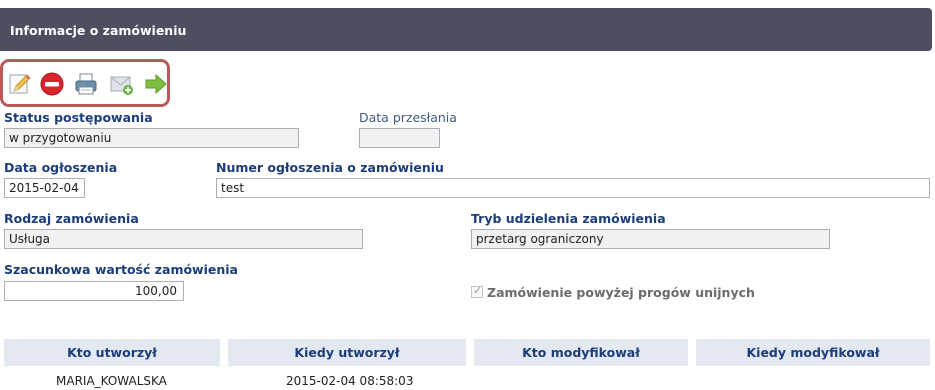 This screenshot has width=935, height=390. Describe the element at coordinates (581, 352) in the screenshot. I see `table-header-modified-by: Kto modyfikował` at that location.